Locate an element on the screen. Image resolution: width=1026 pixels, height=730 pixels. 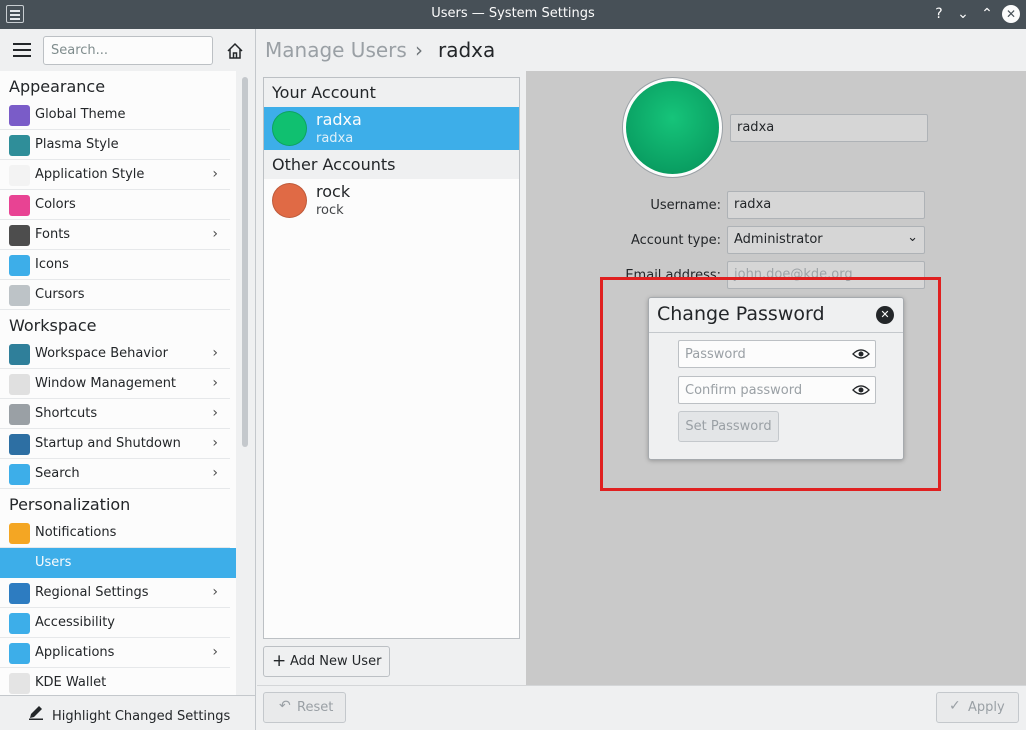
reset-button: ↶ Reset is located at coordinates (304, 707).